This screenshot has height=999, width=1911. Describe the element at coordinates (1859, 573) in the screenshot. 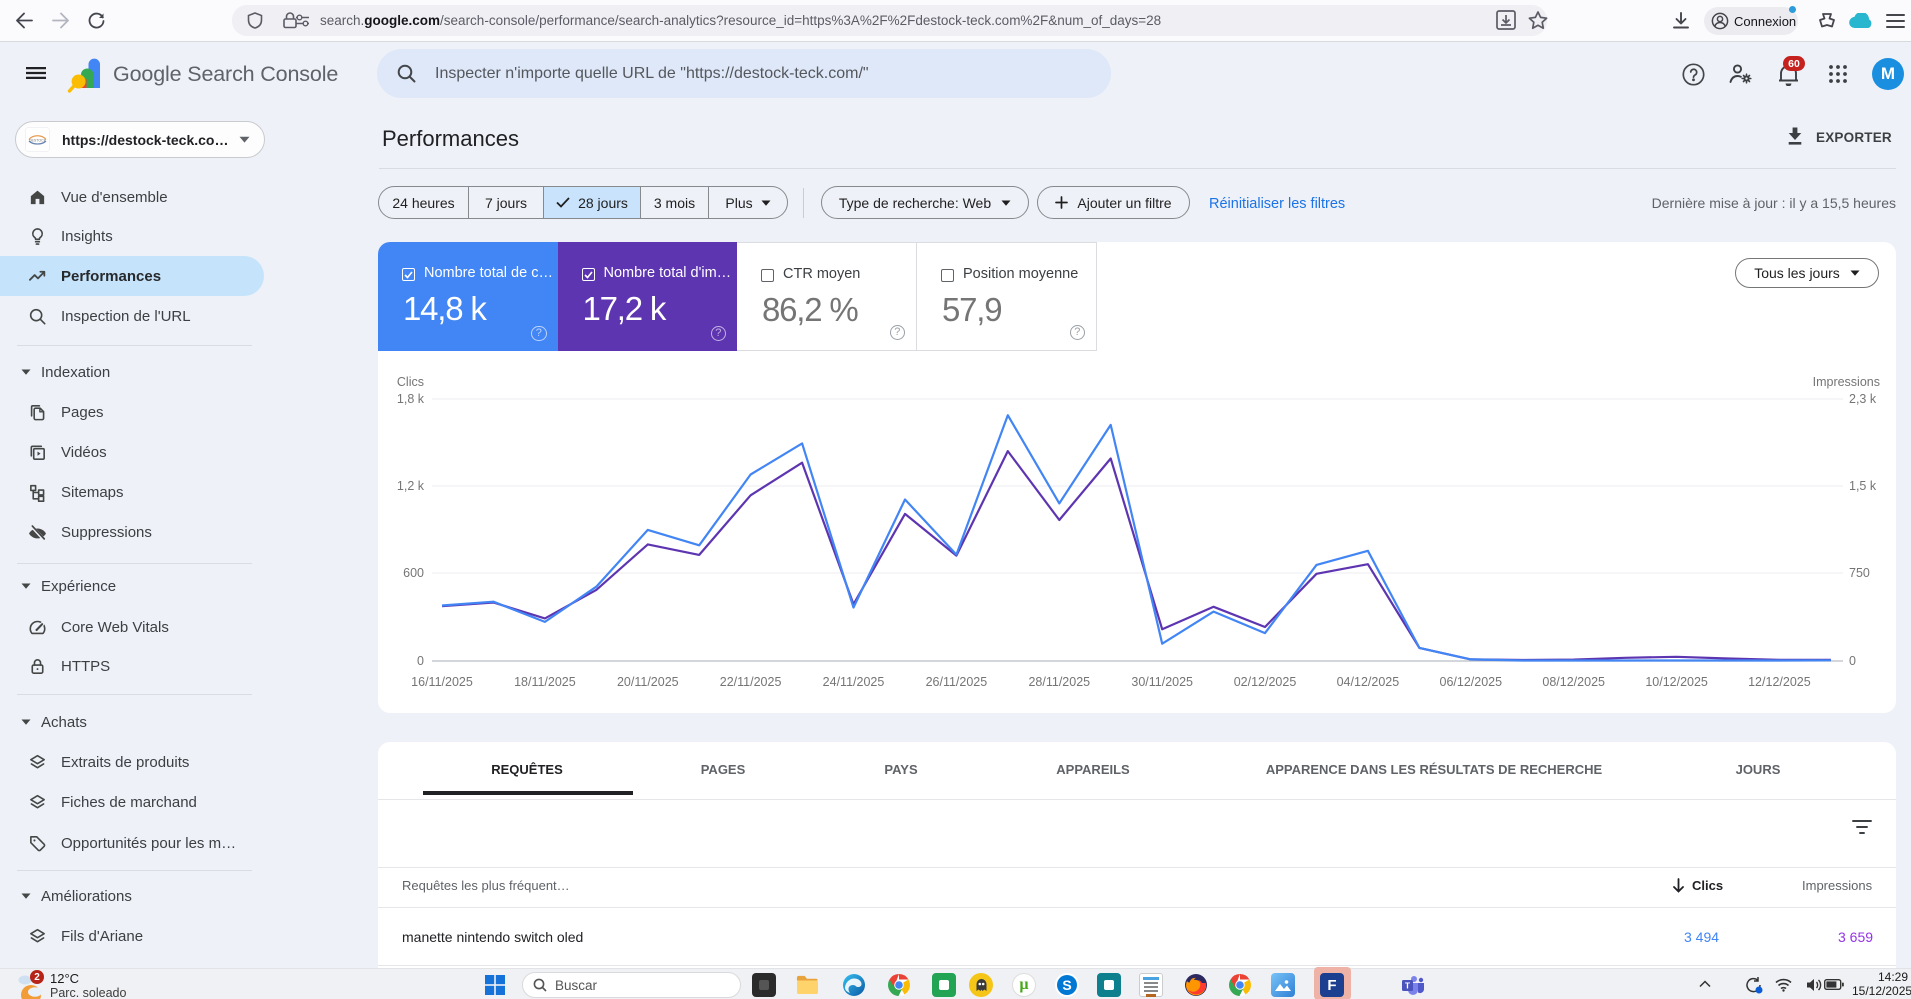

I see `svg-text: 750` at that location.